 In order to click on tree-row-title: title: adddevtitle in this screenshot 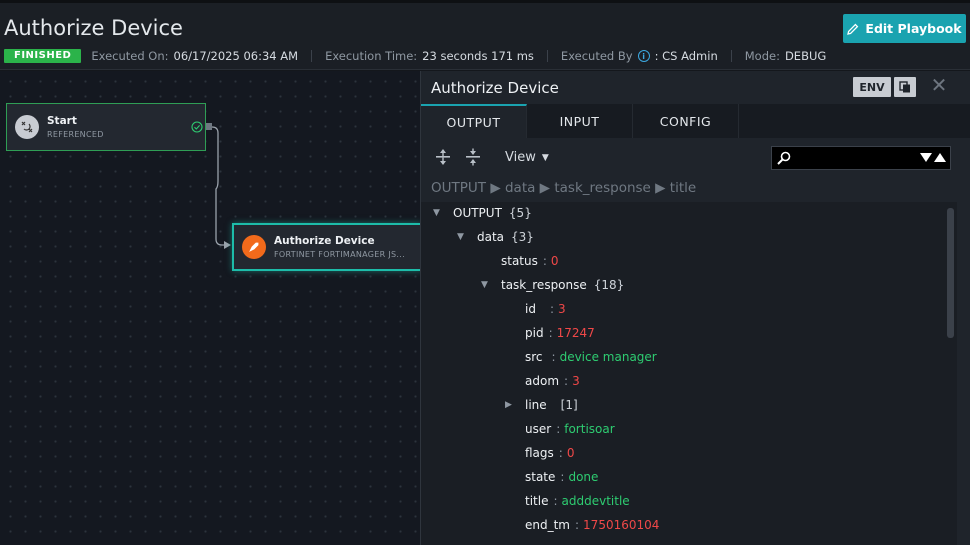, I will do `click(577, 501)`.